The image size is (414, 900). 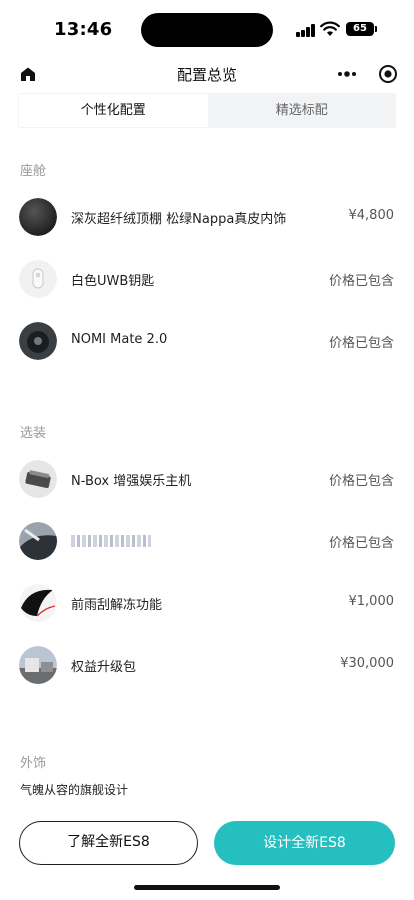 What do you see at coordinates (33, 171) in the screenshot?
I see `section-label-cabin: 座舱` at bounding box center [33, 171].